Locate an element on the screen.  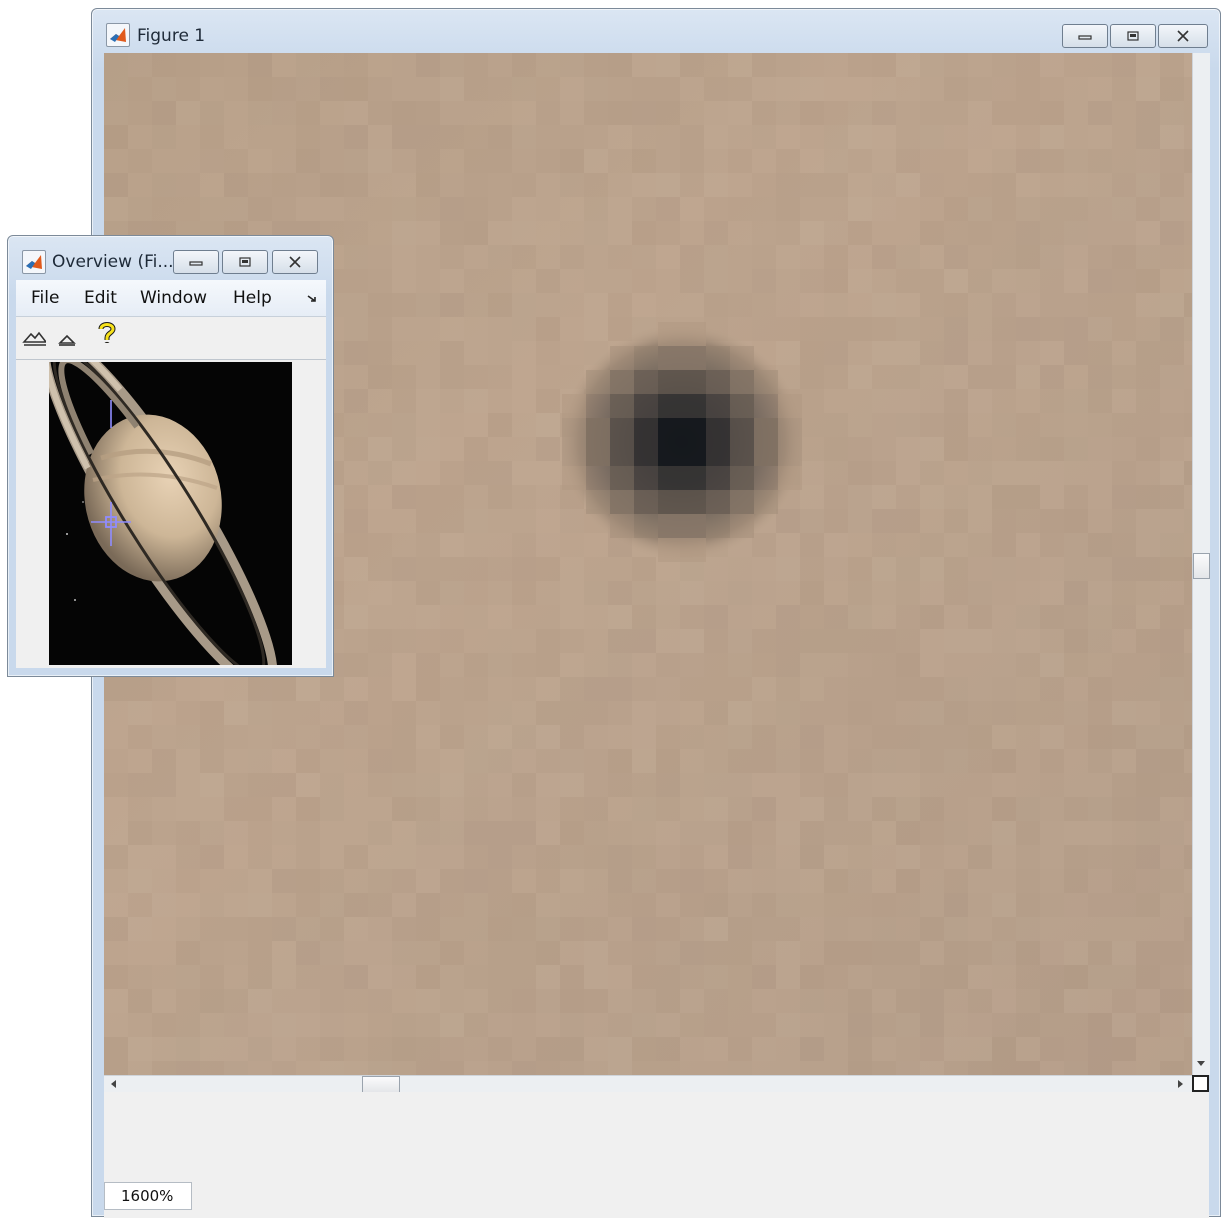
overview-restore-button is located at coordinates (245, 262).